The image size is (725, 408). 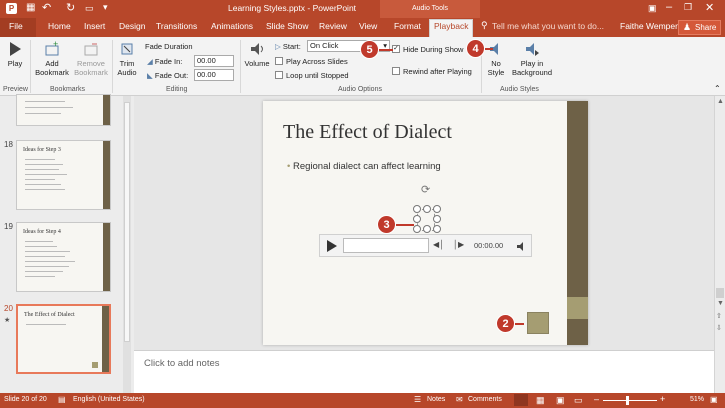 I want to click on audio-player-bar: ◀│ │▶ 00:00.00, so click(x=425, y=245).